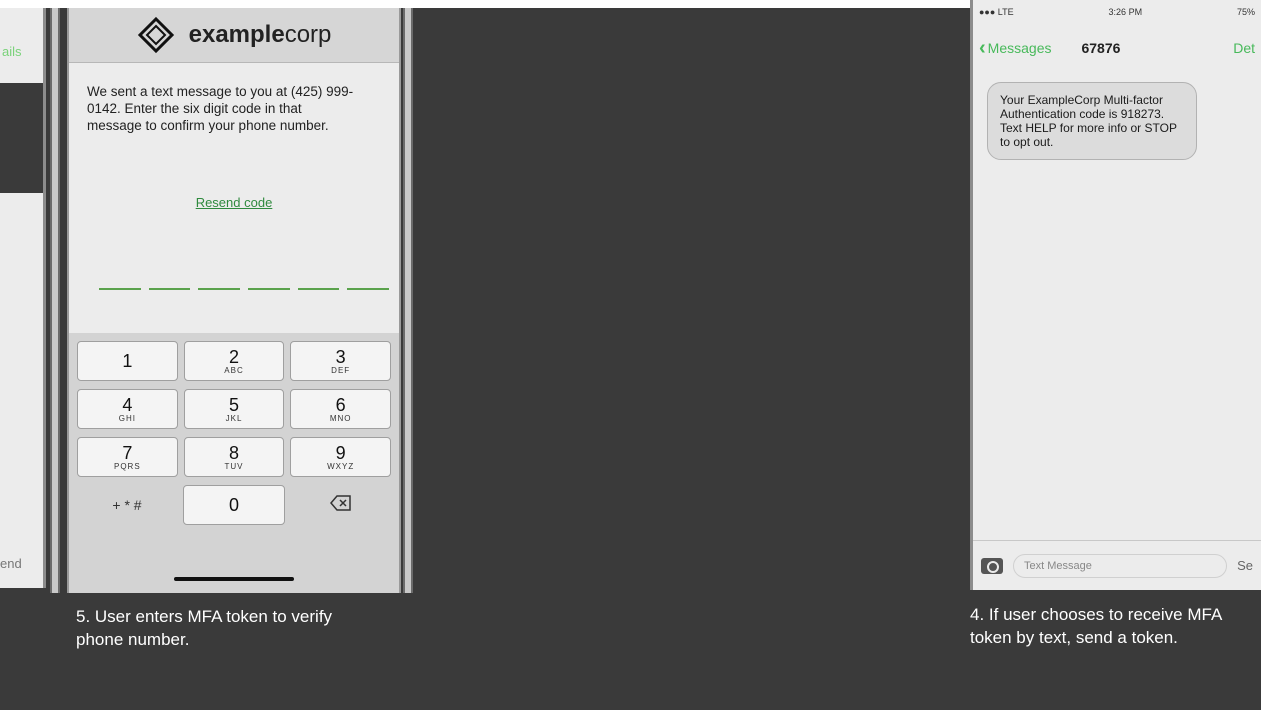 Image resolution: width=1261 pixels, height=710 pixels. I want to click on brand-name: examplecorp, so click(260, 34).